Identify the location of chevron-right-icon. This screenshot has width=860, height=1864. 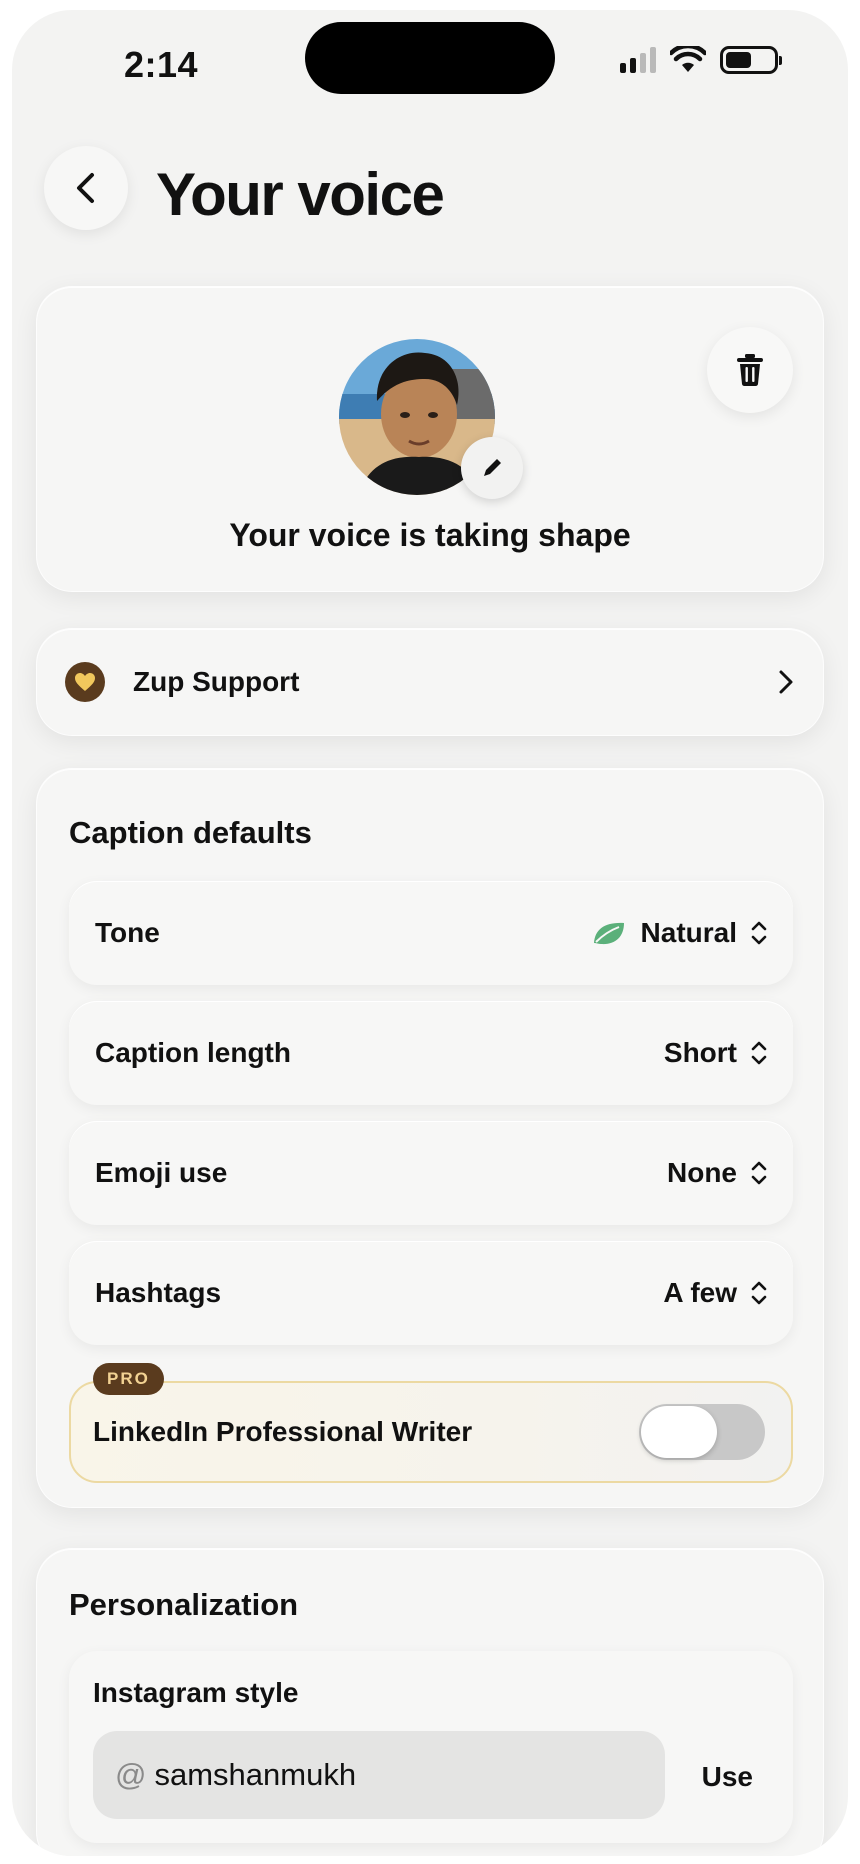
(786, 682).